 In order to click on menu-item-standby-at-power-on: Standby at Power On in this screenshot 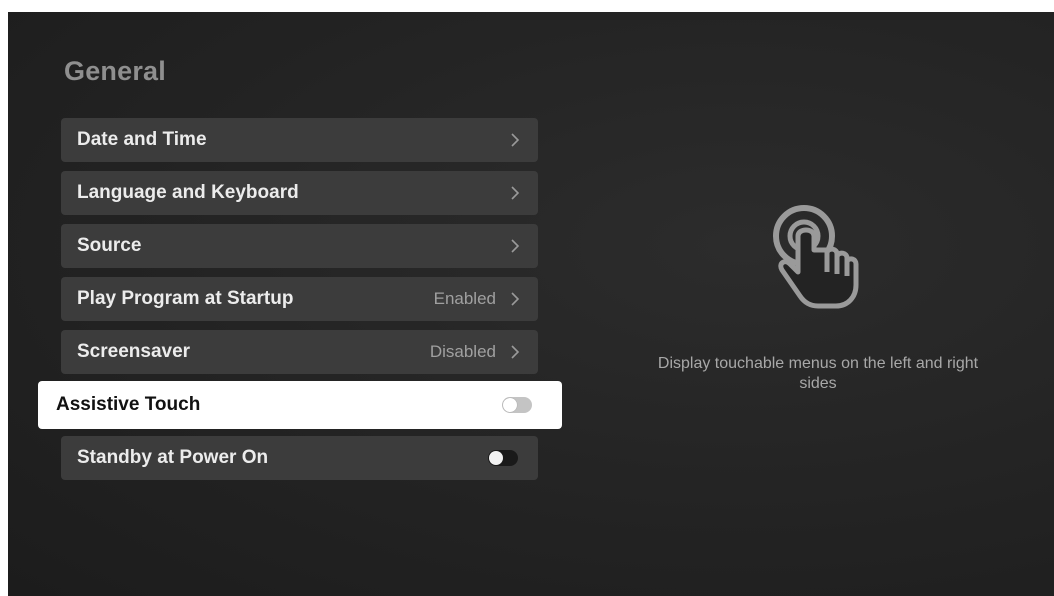, I will do `click(299, 458)`.